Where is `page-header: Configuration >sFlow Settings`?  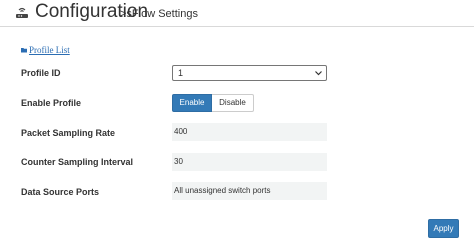
page-header: Configuration >sFlow Settings is located at coordinates (237, 13).